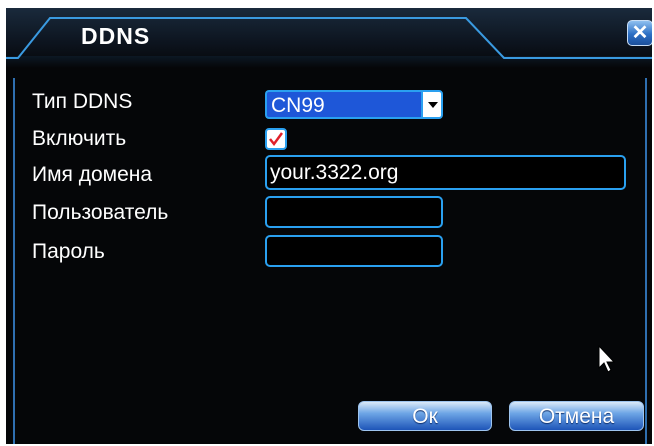 This screenshot has height=446, width=654. I want to click on chevron-down-icon, so click(432, 104).